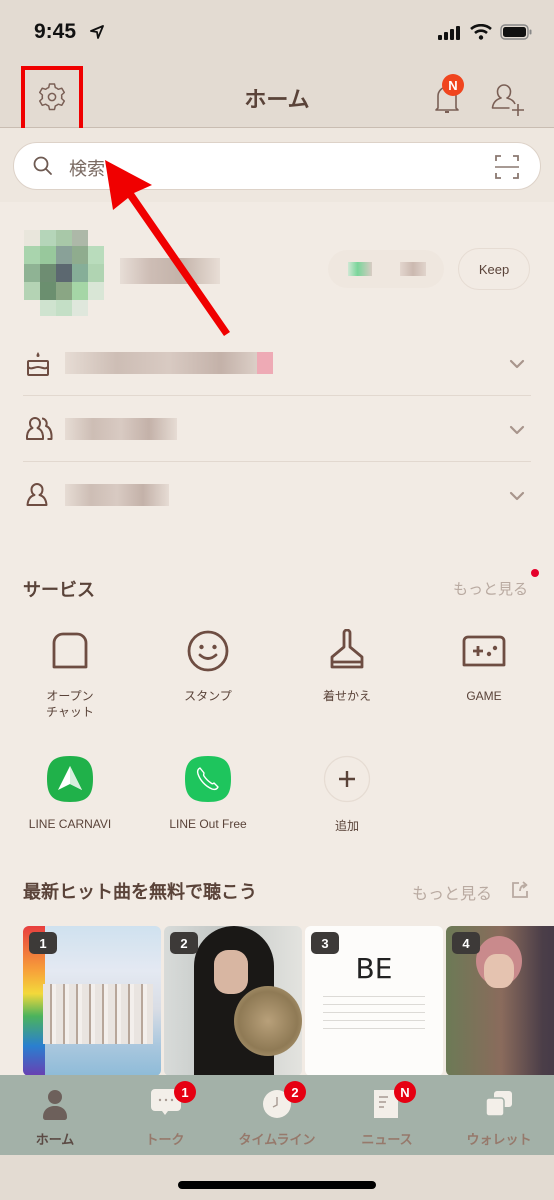 This screenshot has height=1200, width=554. Describe the element at coordinates (481, 33) in the screenshot. I see `wifi-icon` at that location.